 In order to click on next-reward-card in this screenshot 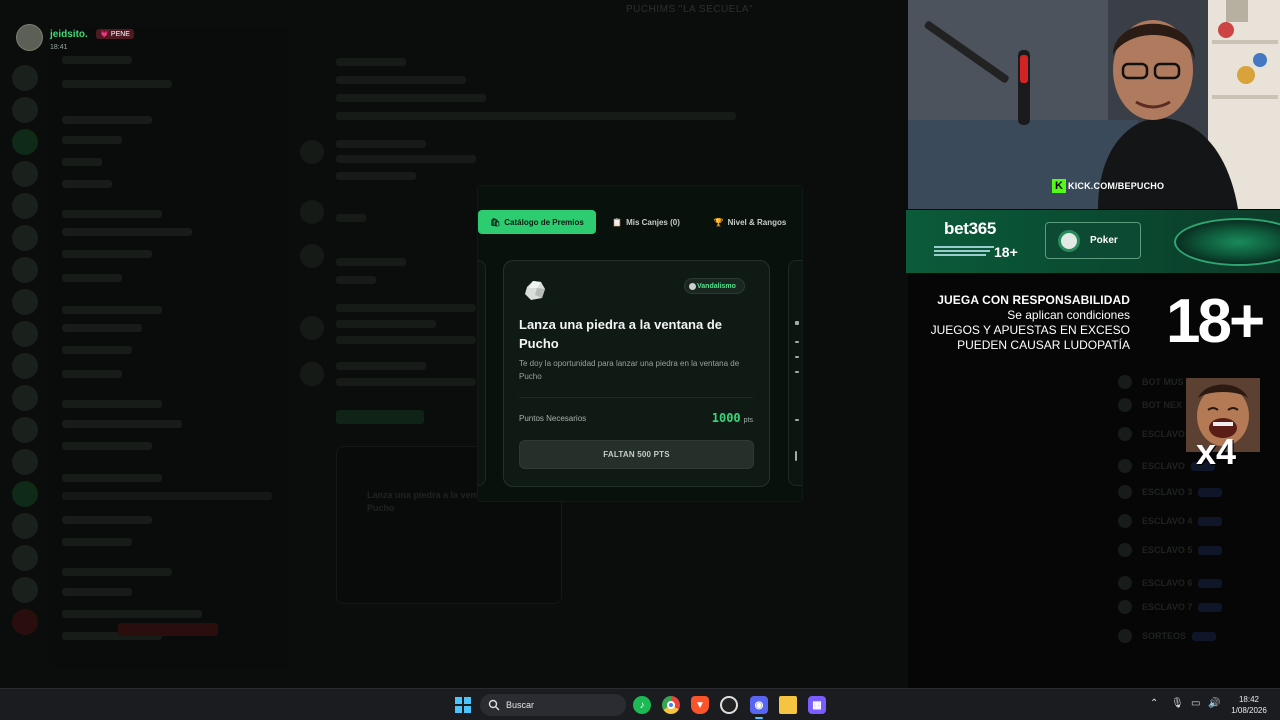, I will do `click(795, 373)`.